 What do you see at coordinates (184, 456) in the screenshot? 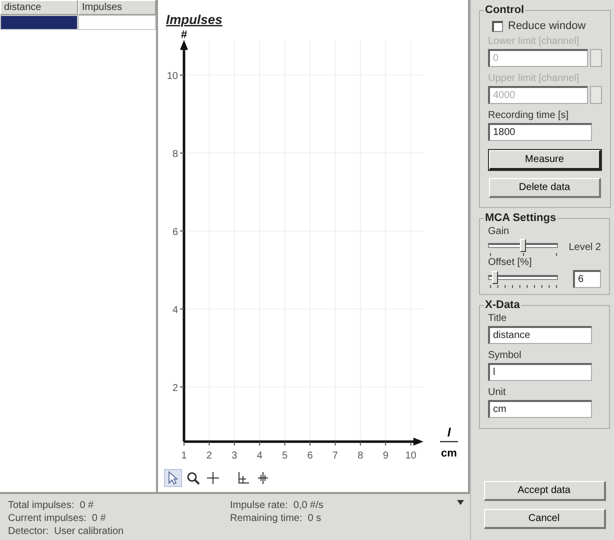
I see `tick-label: 1` at bounding box center [184, 456].